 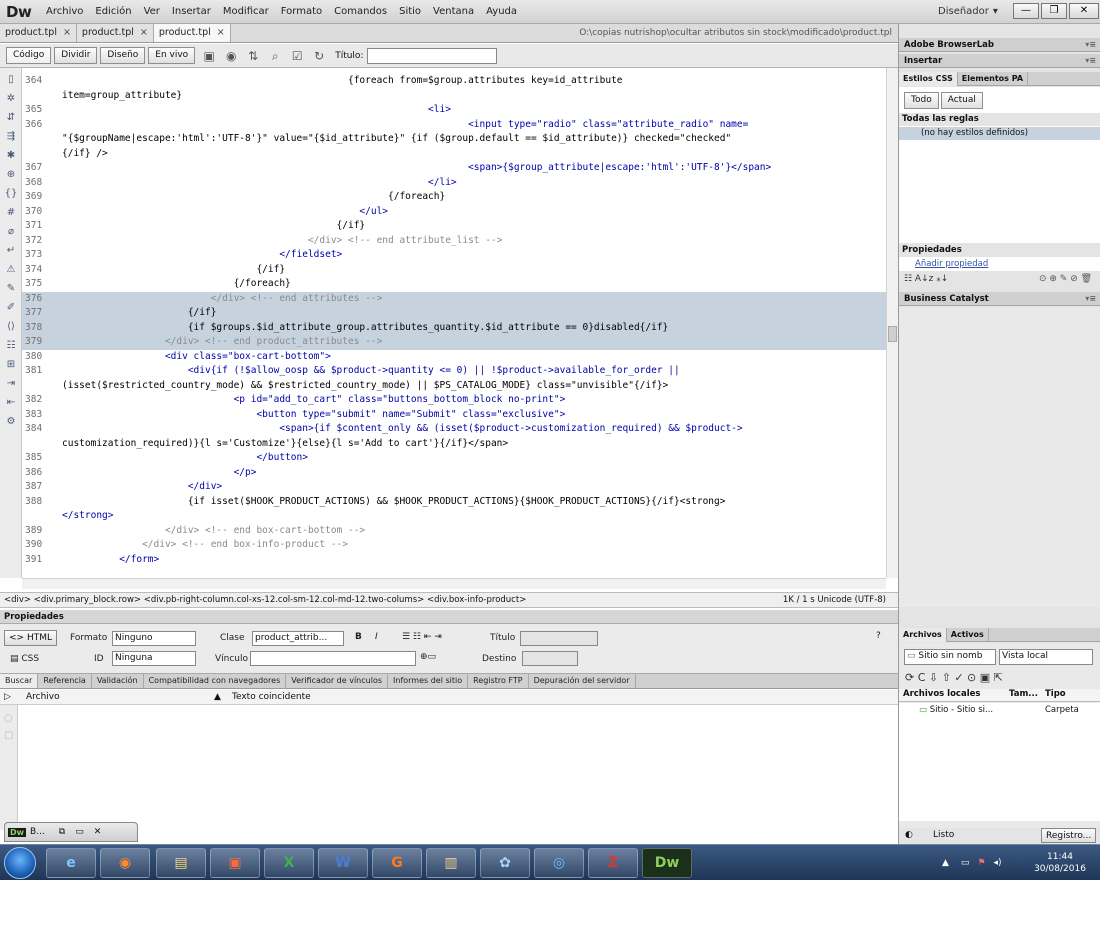 I want to click on paint-icon: ✿, so click(x=505, y=863).